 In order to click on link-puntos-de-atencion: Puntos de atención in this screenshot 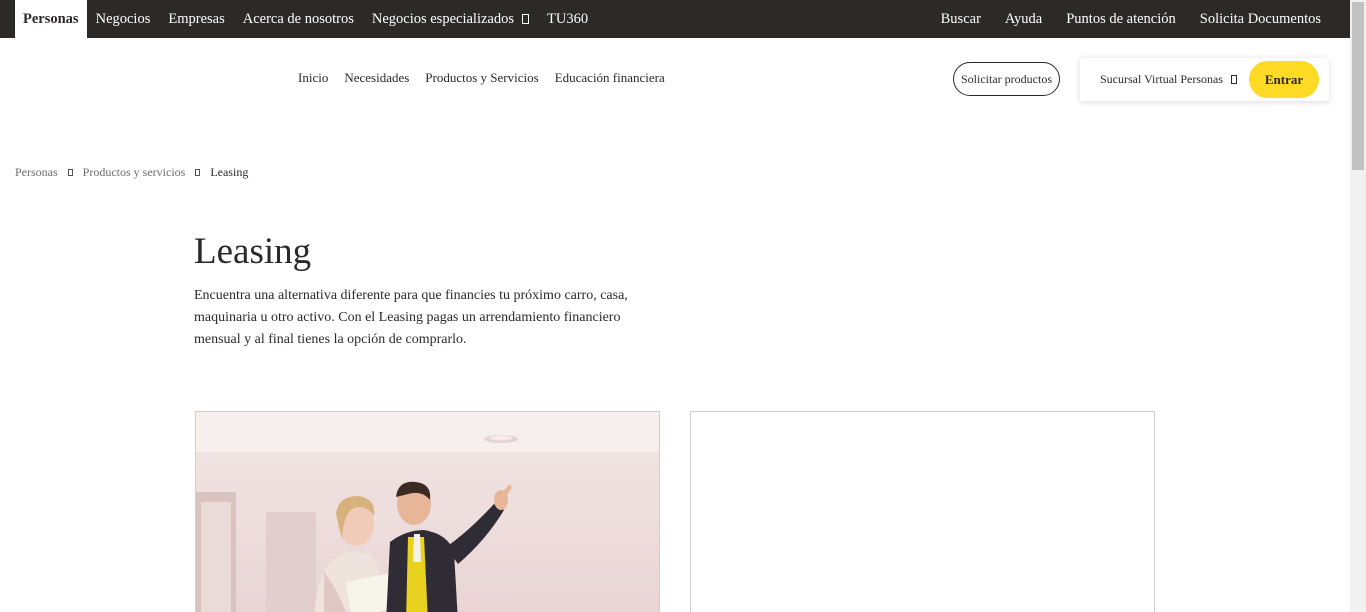, I will do `click(1121, 19)`.